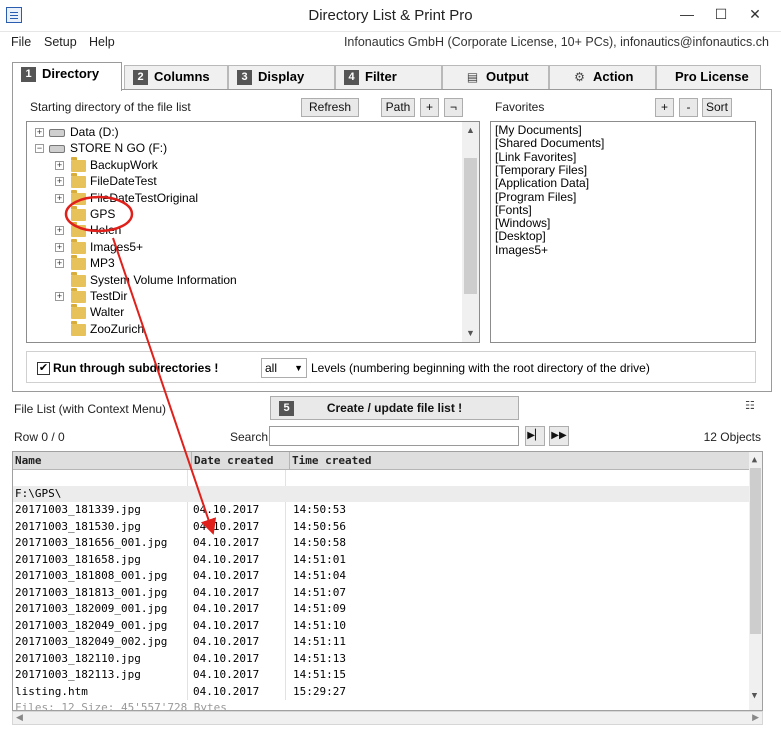 The height and width of the screenshot is (741, 781). I want to click on tree-node: System Volume Information, so click(244, 279).